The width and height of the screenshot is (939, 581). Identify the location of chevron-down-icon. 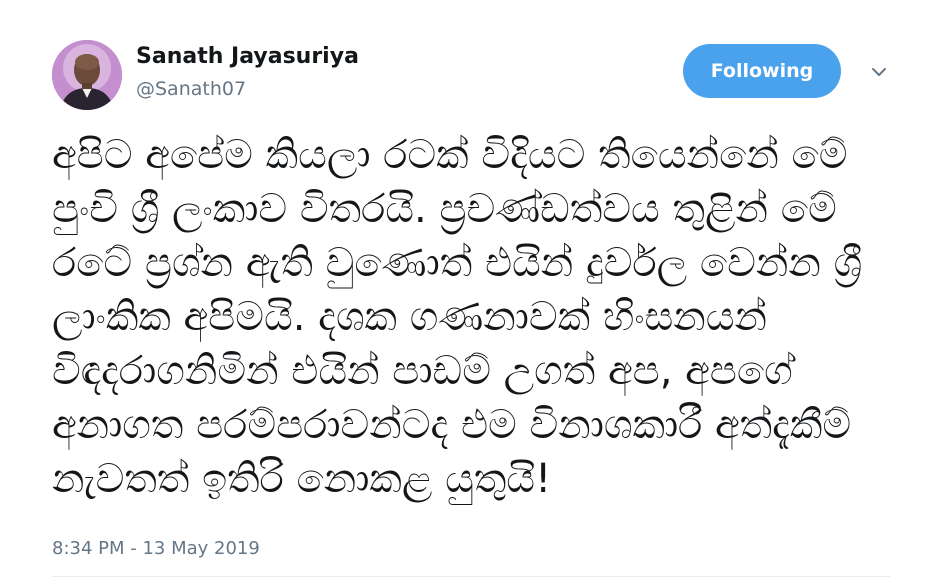
(879, 72).